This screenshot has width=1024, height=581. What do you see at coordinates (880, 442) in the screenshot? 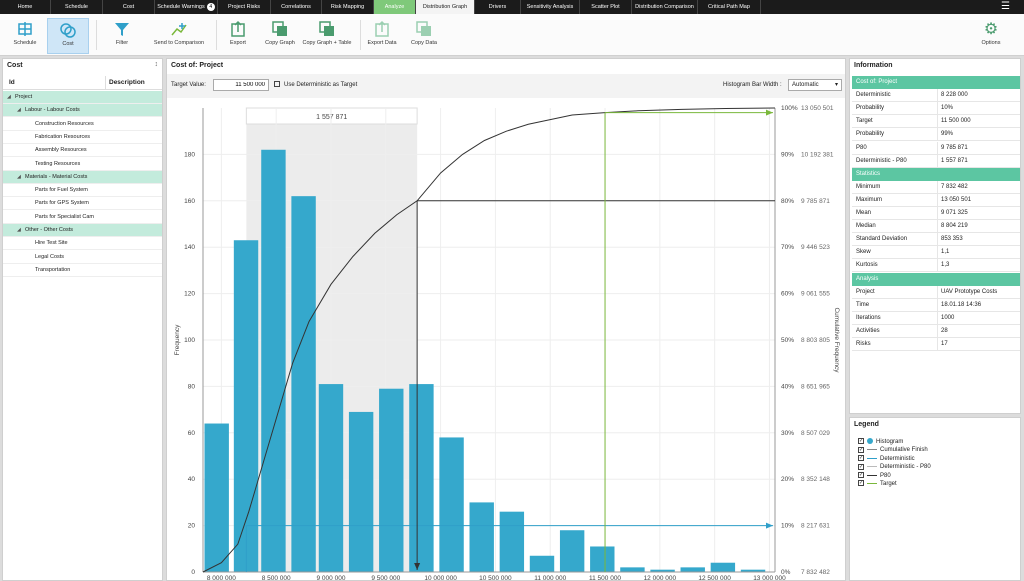
I see `legend-item: ✓ Histogram` at bounding box center [880, 442].